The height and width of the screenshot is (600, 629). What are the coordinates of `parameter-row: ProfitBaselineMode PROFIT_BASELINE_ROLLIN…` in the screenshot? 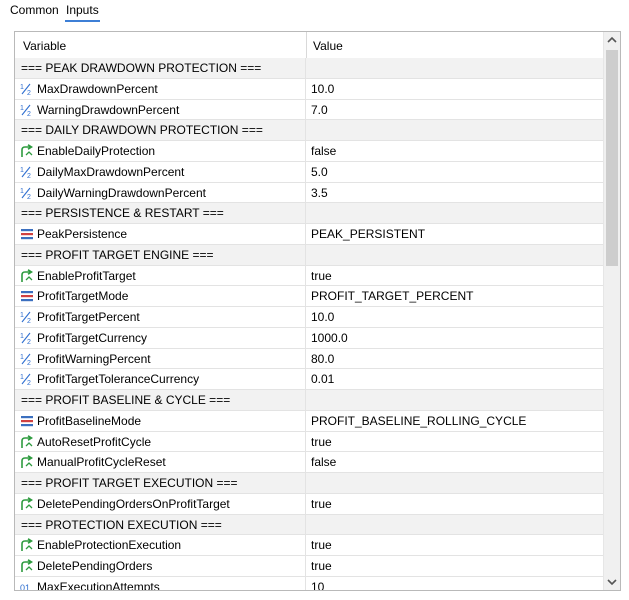 It's located at (309, 421).